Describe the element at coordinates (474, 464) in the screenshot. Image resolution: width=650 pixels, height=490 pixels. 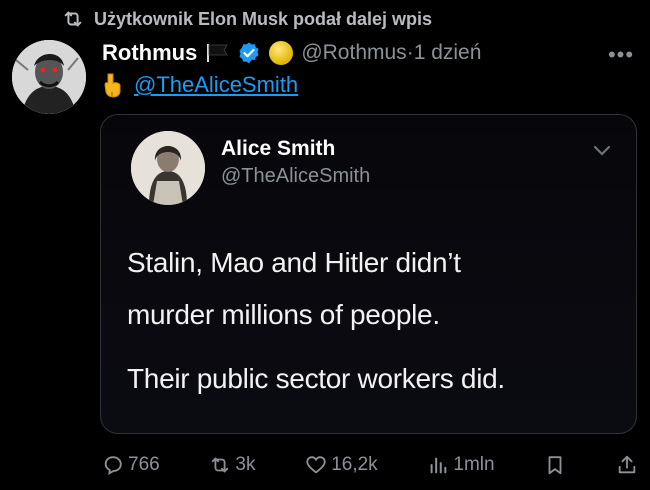
I see `view-count: 1mln` at that location.